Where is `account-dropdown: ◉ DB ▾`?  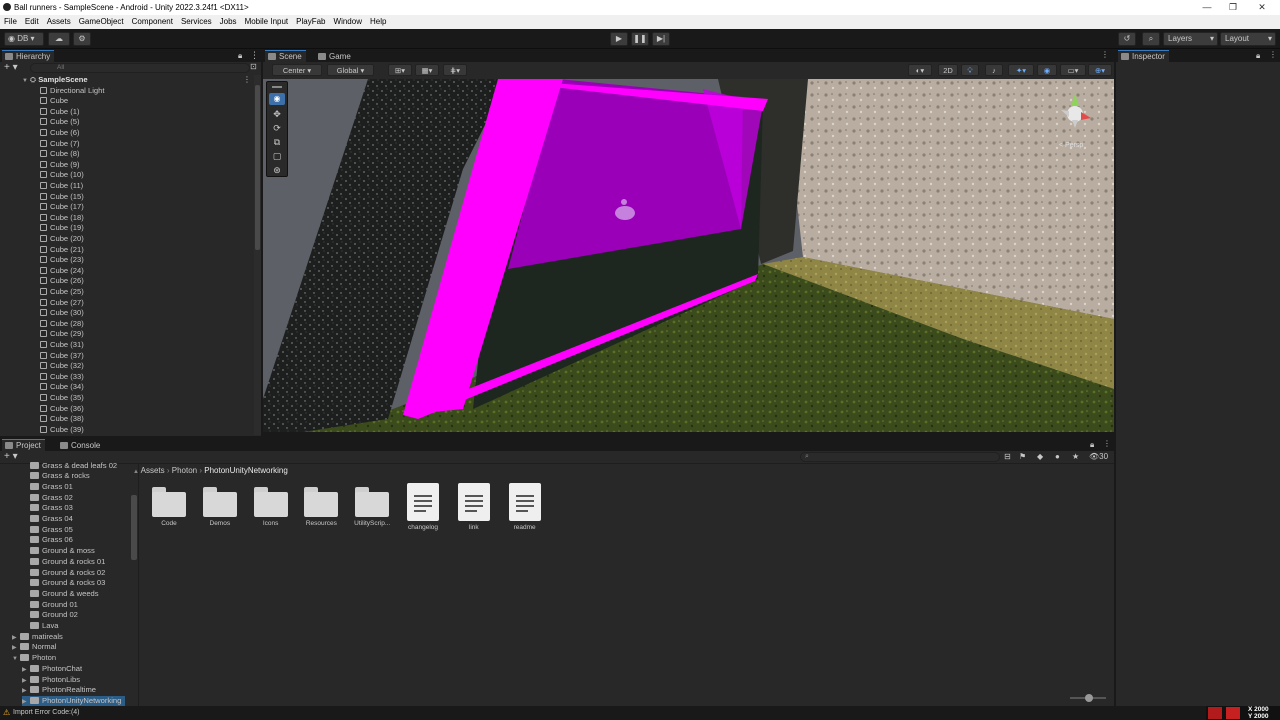
account-dropdown: ◉ DB ▾ is located at coordinates (24, 39).